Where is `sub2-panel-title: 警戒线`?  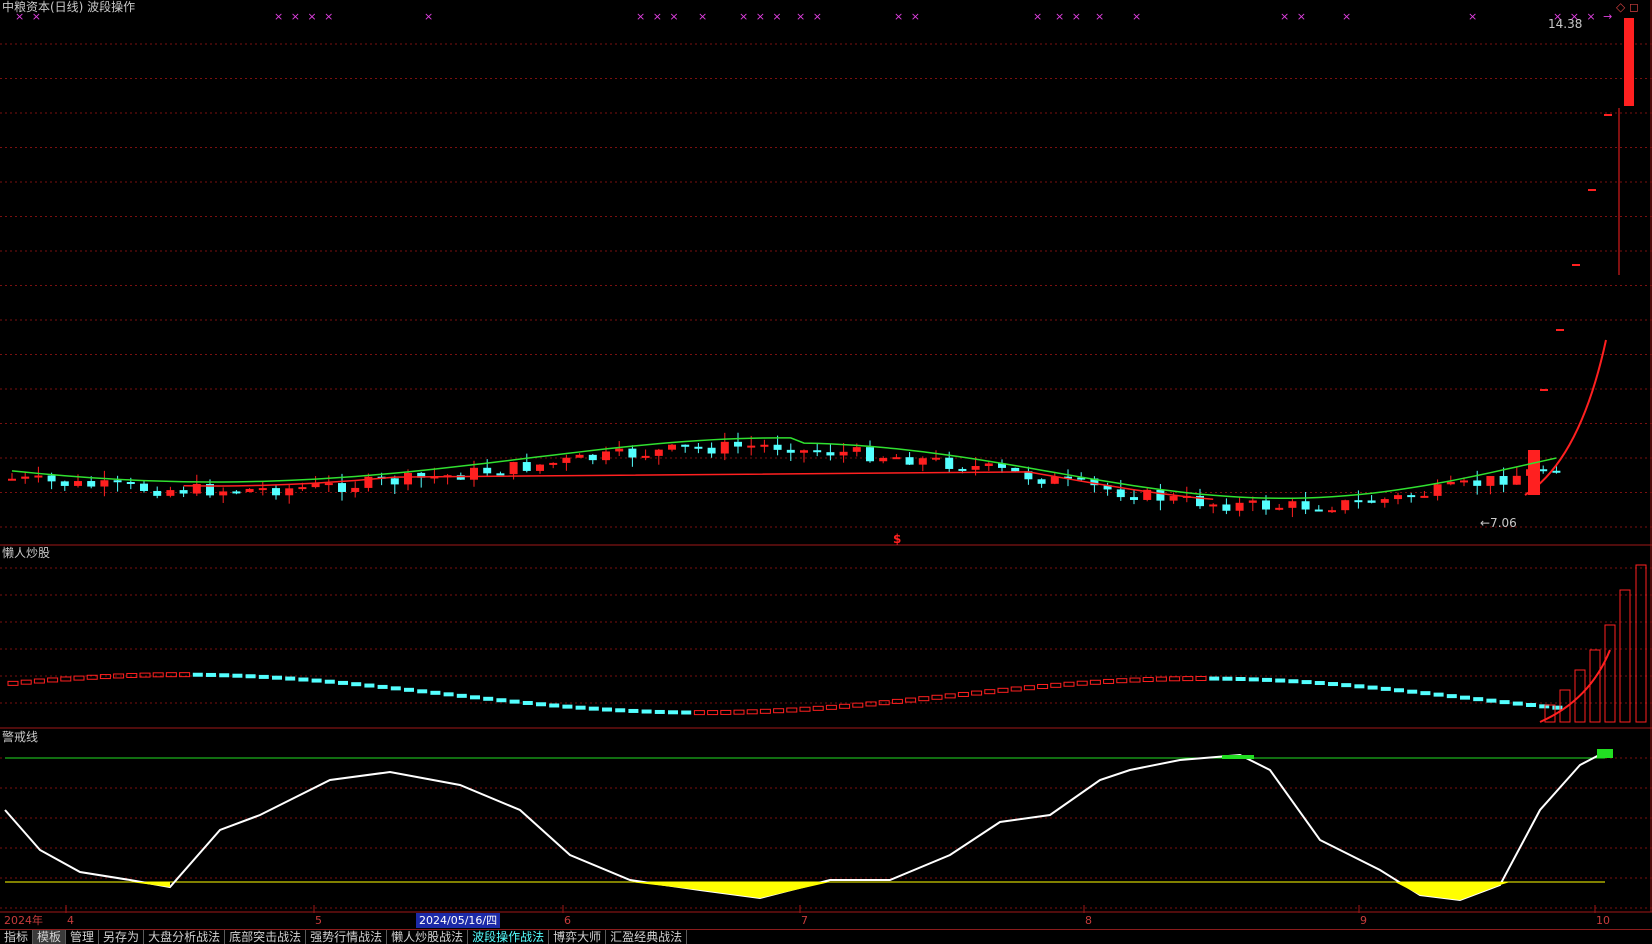 sub2-panel-title: 警戒线 is located at coordinates (20, 737).